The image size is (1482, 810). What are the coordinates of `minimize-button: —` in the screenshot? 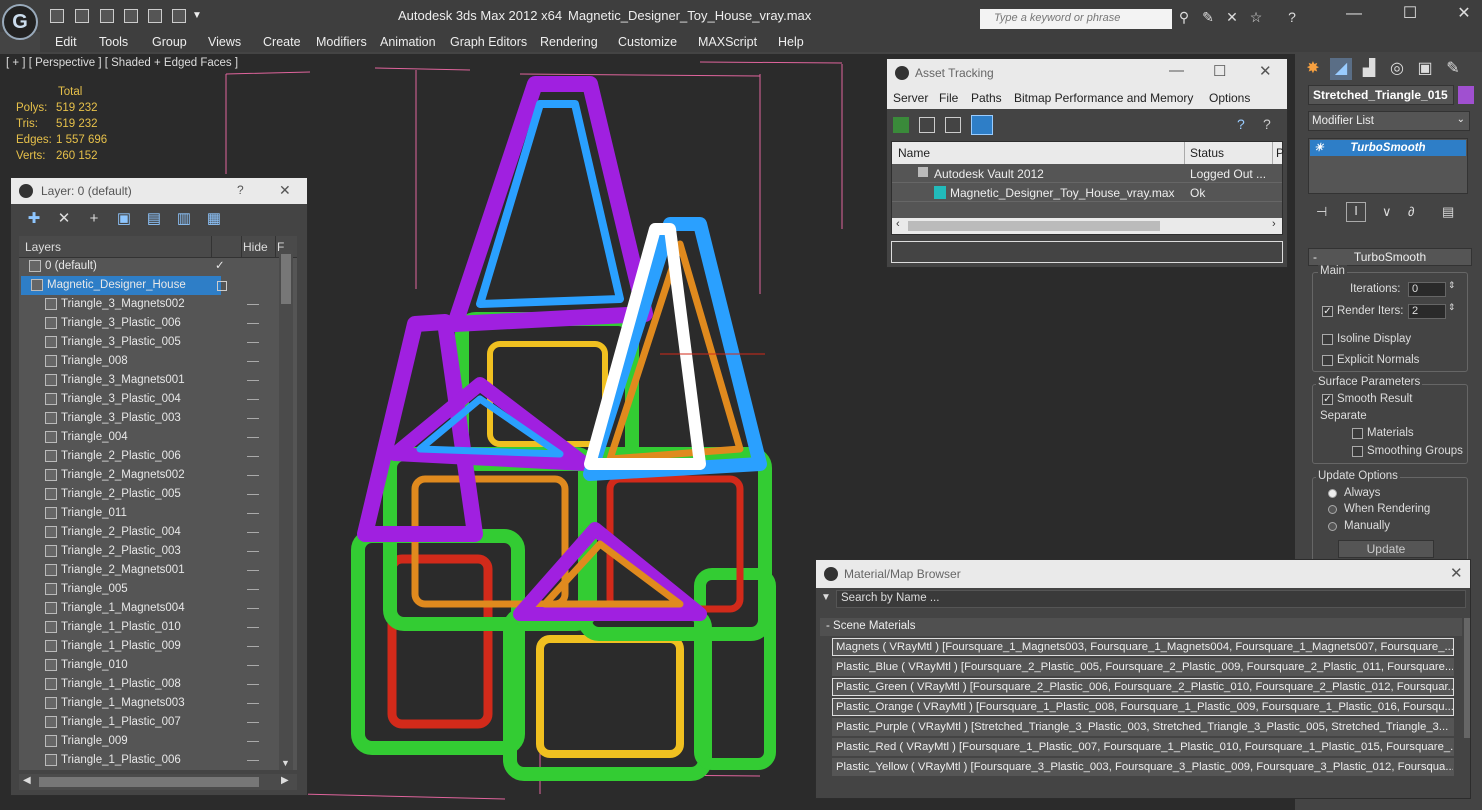 It's located at (1354, 15).